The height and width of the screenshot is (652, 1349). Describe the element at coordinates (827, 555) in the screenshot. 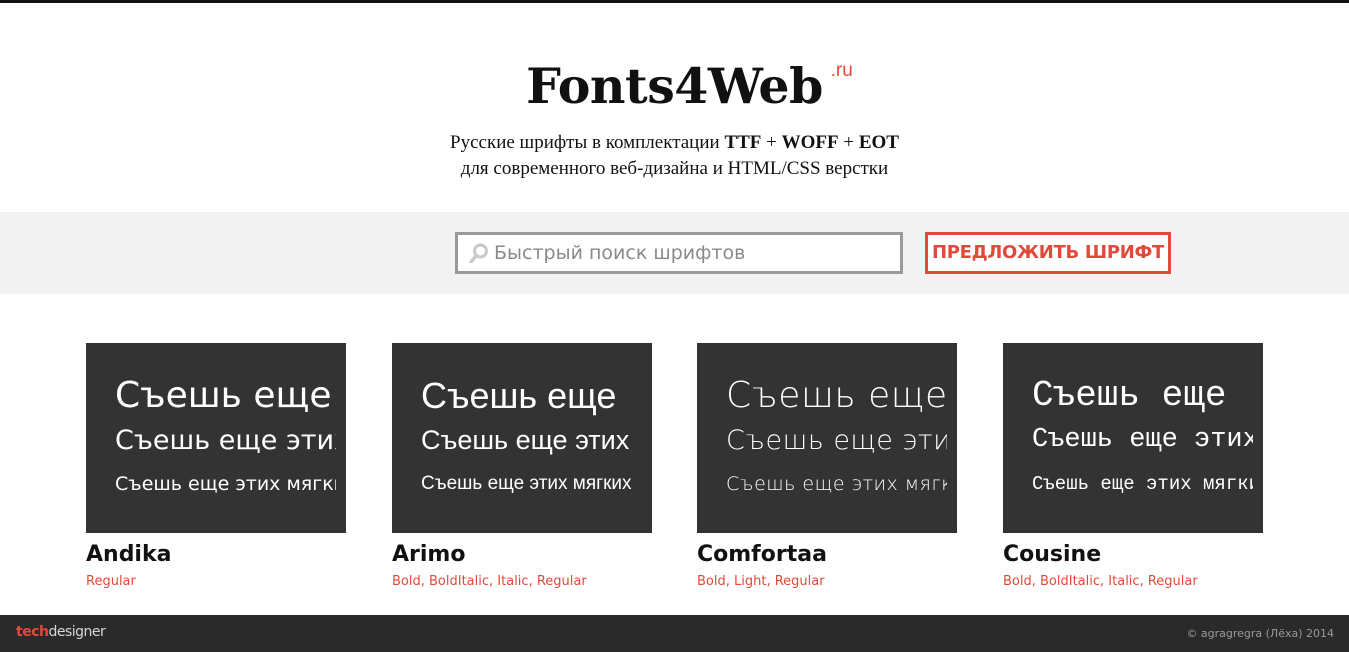

I see `font-name-link: Comfortaa` at that location.